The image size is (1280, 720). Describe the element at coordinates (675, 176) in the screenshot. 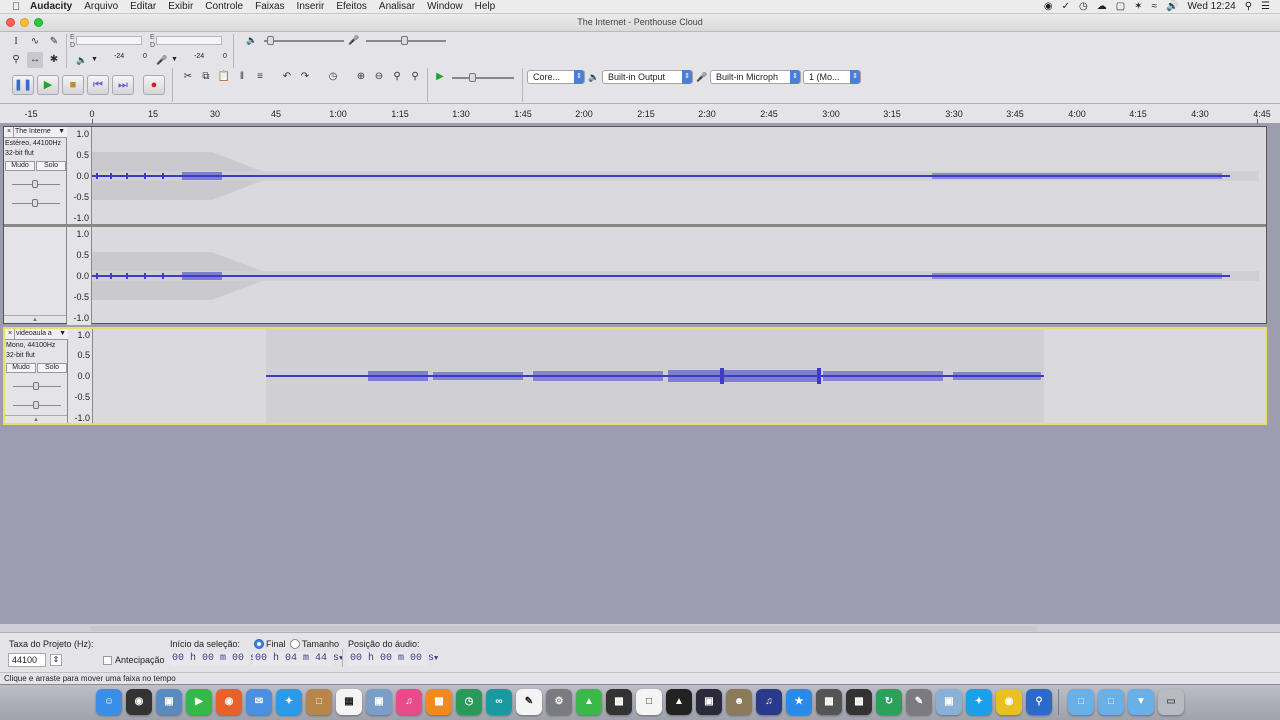

I see `waveform-left-channel` at that location.